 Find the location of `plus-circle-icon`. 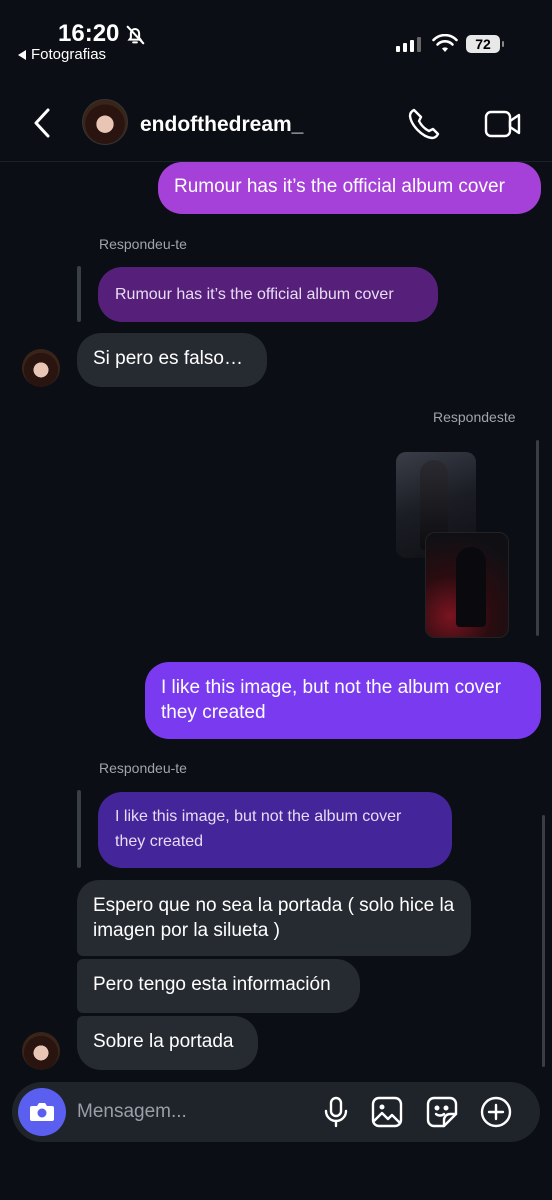

plus-circle-icon is located at coordinates (496, 1112).